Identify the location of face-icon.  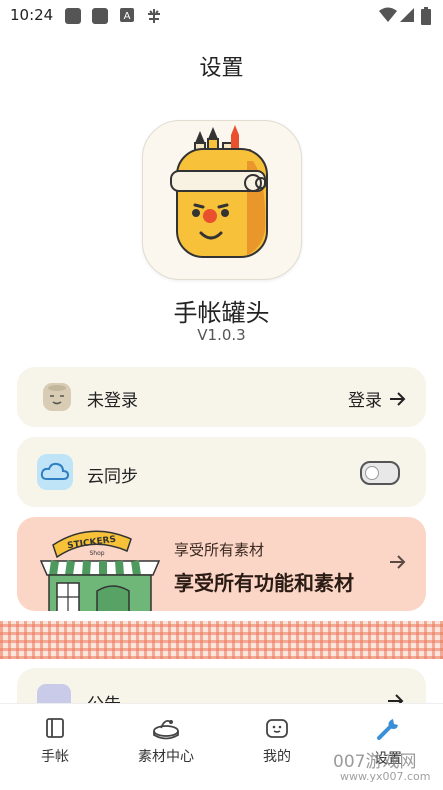
(277, 728).